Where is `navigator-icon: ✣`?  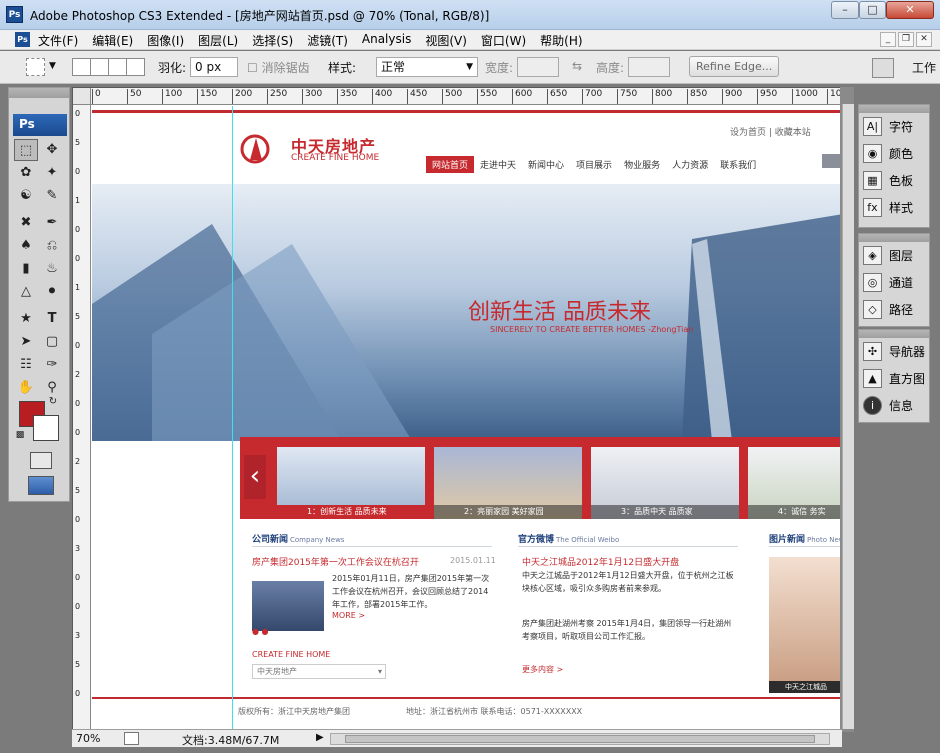 navigator-icon: ✣ is located at coordinates (872, 351).